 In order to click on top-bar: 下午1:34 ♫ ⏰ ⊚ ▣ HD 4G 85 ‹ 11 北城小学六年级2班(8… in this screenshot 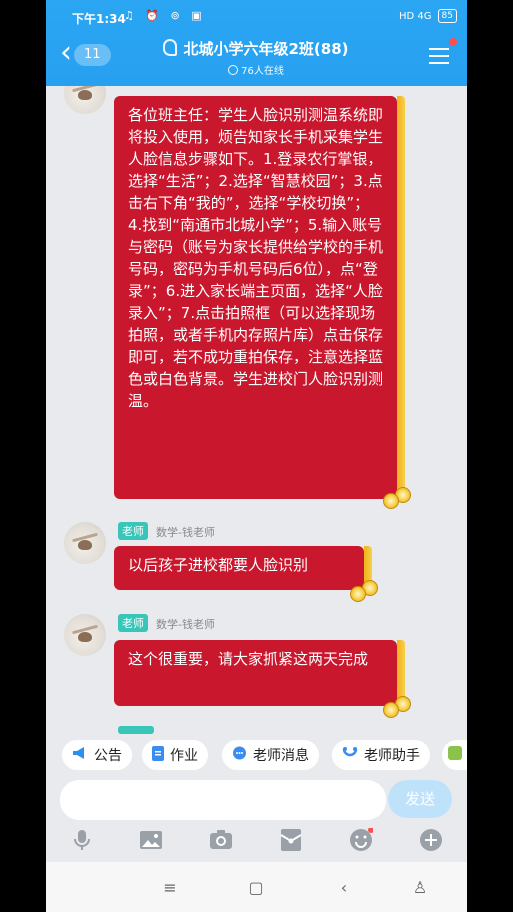, I will do `click(256, 43)`.